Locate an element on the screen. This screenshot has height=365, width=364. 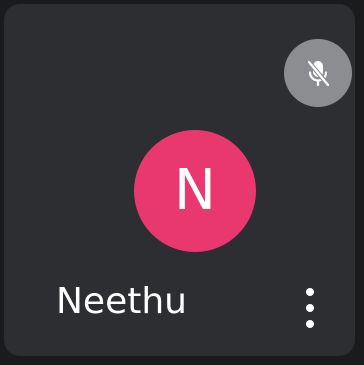
avatar-initial: N is located at coordinates (195, 190).